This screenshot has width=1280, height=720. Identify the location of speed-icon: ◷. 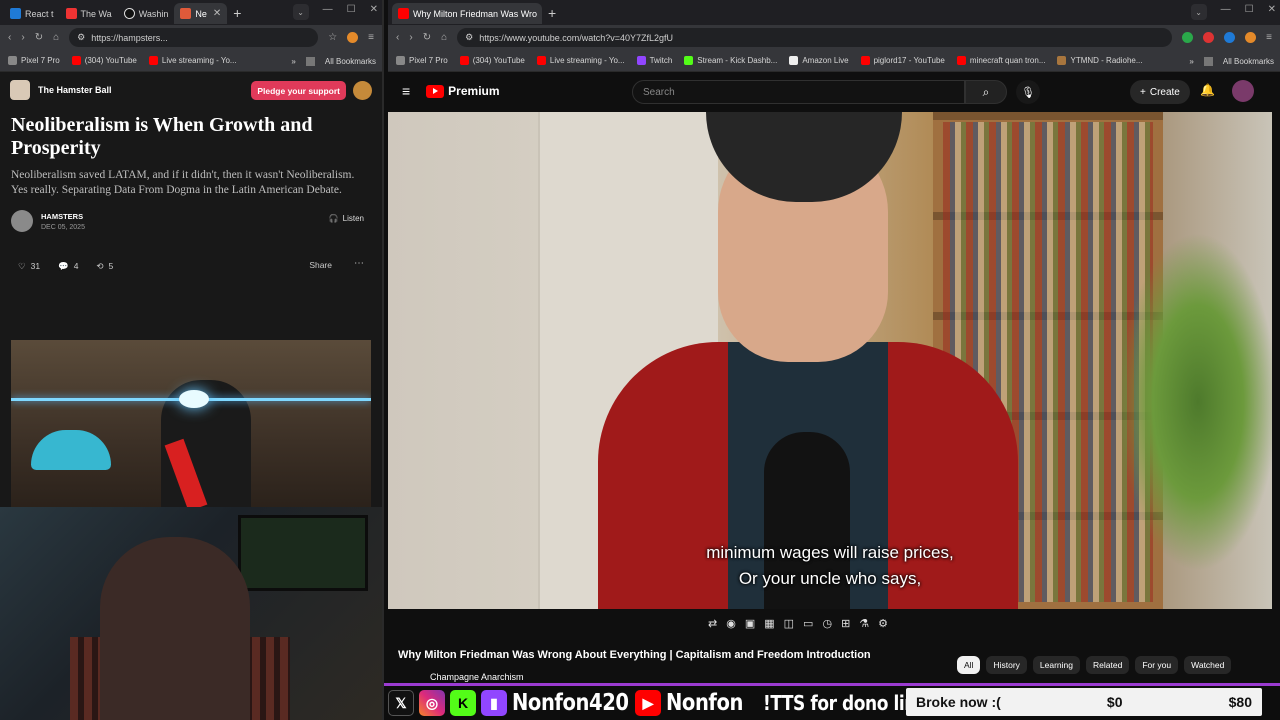
(827, 623).